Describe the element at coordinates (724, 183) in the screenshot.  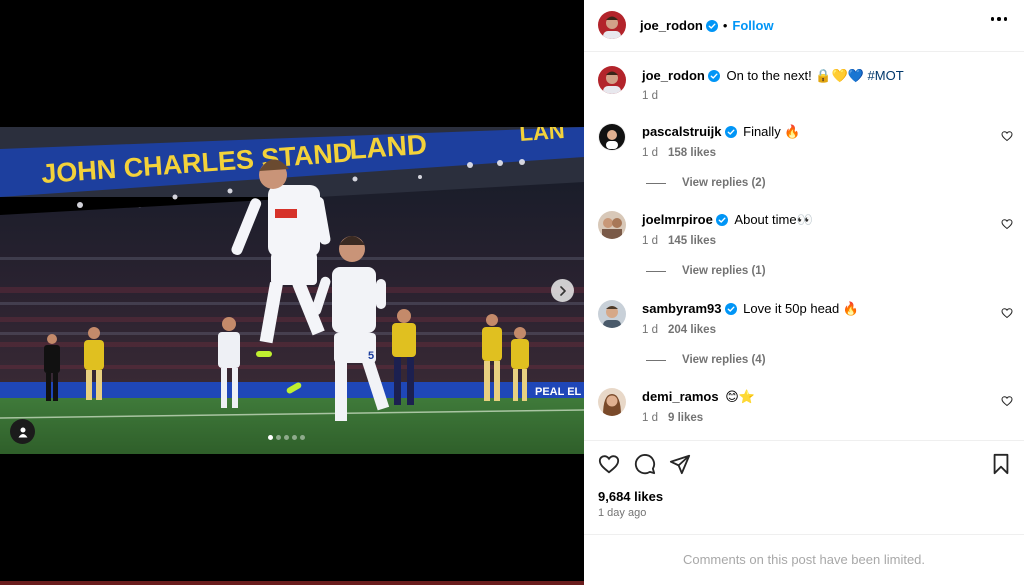
I see `view-replies-label: View replies (2)` at that location.